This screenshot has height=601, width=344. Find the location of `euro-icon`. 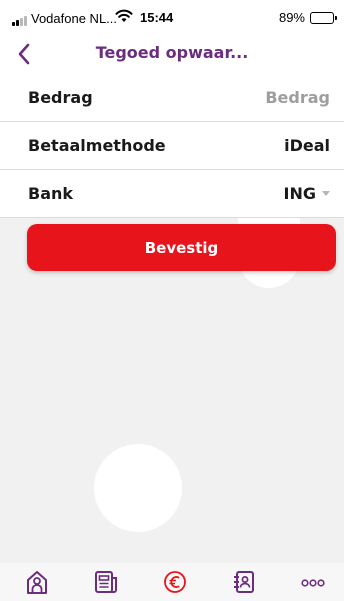

euro-icon is located at coordinates (175, 582).